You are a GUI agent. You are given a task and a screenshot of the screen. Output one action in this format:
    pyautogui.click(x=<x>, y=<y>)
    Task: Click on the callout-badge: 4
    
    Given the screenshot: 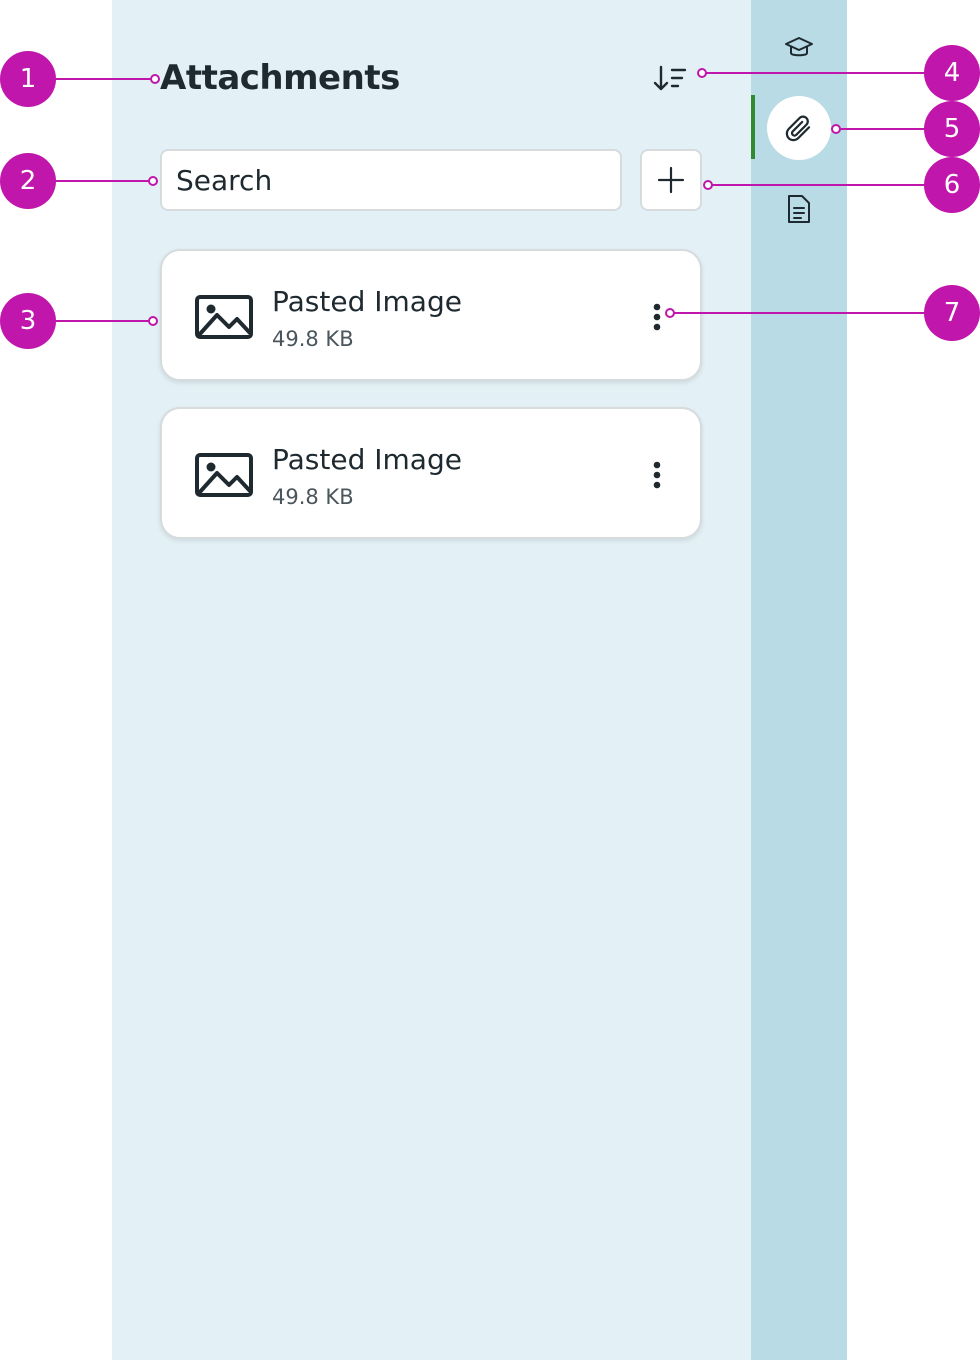 What is the action you would take?
    pyautogui.click(x=952, y=73)
    